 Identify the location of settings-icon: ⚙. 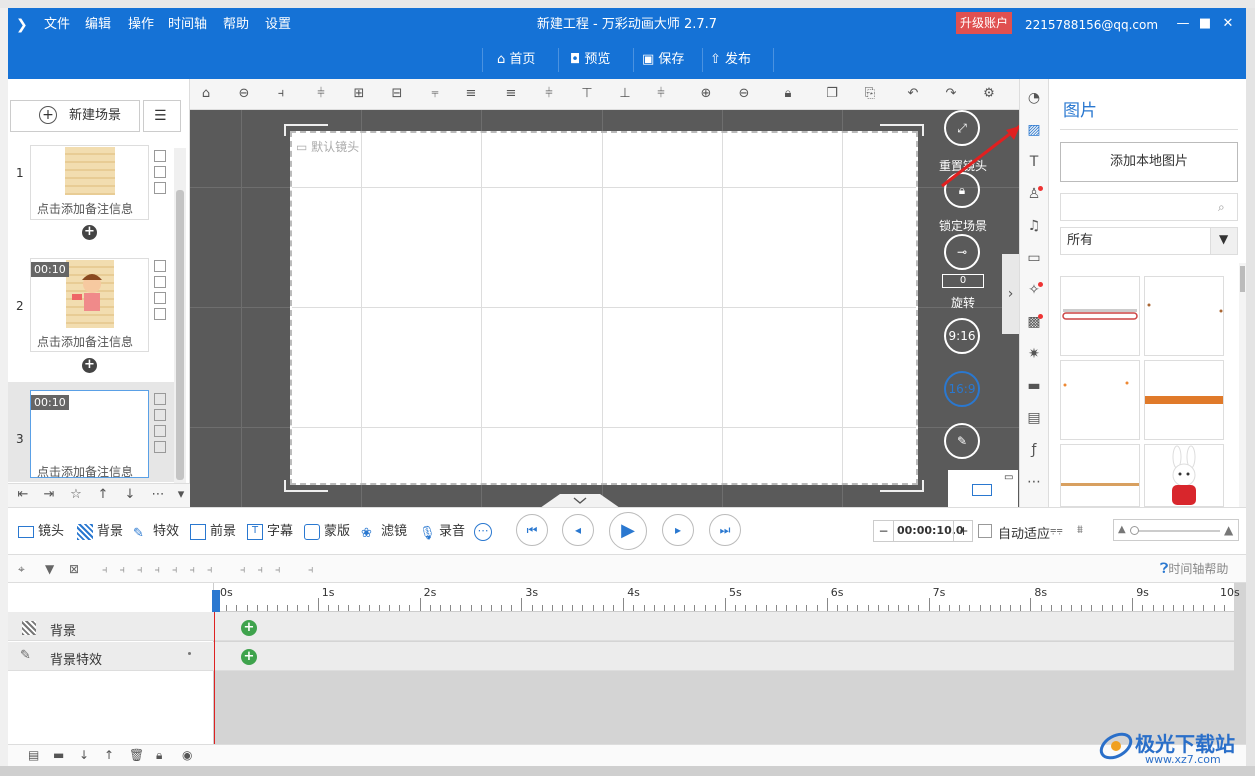
(989, 94).